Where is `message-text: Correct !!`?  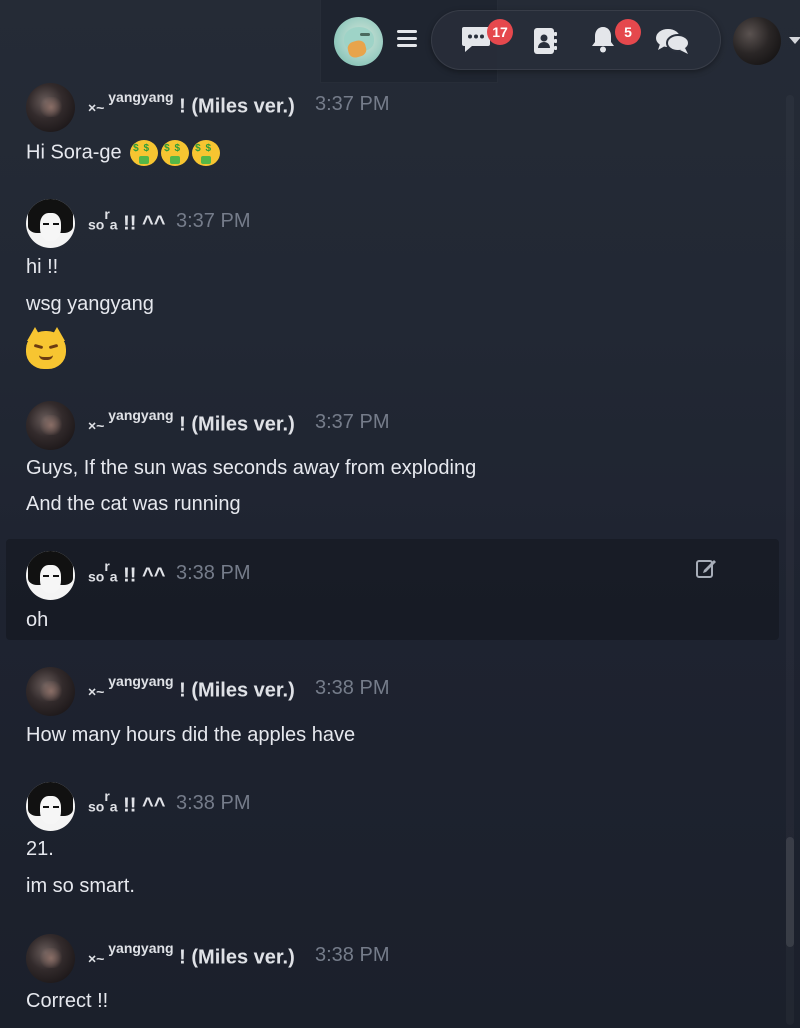
message-text: Correct !! is located at coordinates (67, 1001).